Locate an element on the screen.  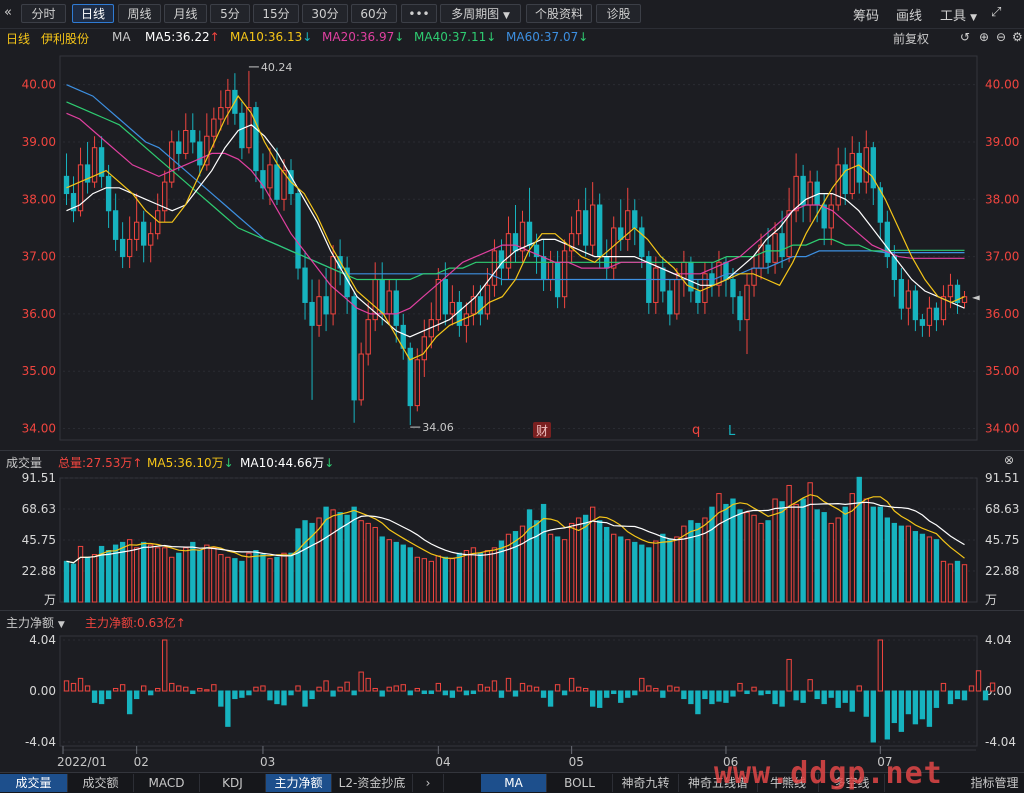
period-tab-weekly: 周线 is located at coordinates (139, 13).